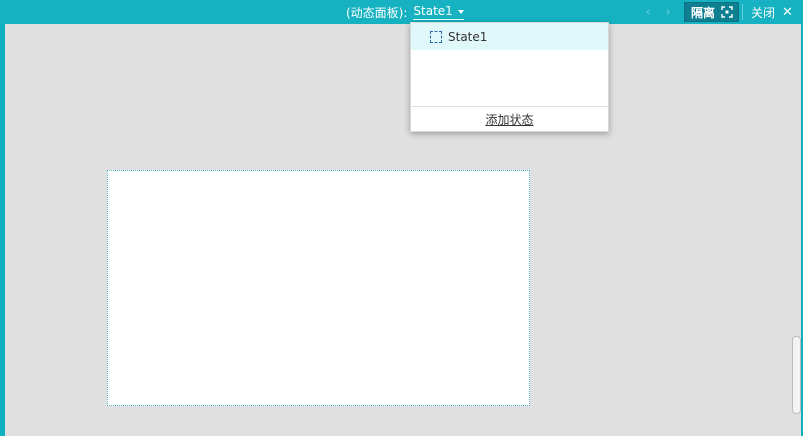  Describe the element at coordinates (727, 12) in the screenshot. I see `focus-frame-icon` at that location.